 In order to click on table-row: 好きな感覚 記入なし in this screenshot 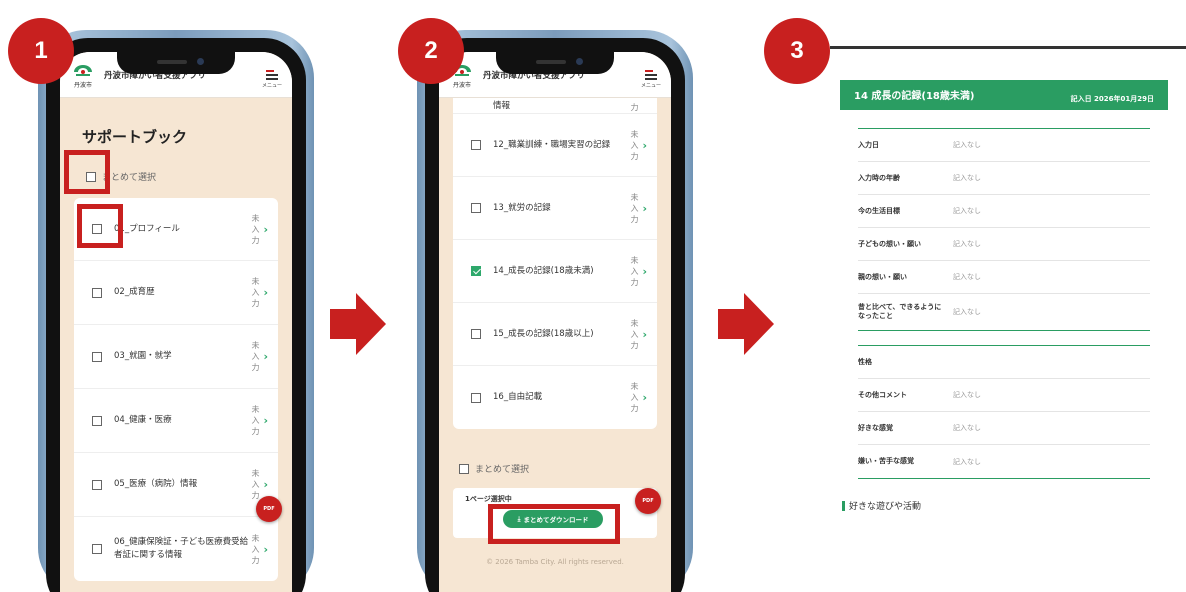, I will do `click(1004, 428)`.